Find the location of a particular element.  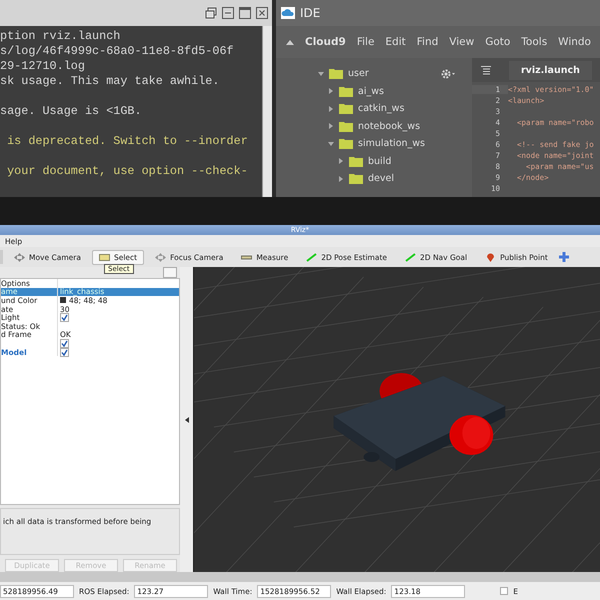

plus-icon is located at coordinates (563, 257).